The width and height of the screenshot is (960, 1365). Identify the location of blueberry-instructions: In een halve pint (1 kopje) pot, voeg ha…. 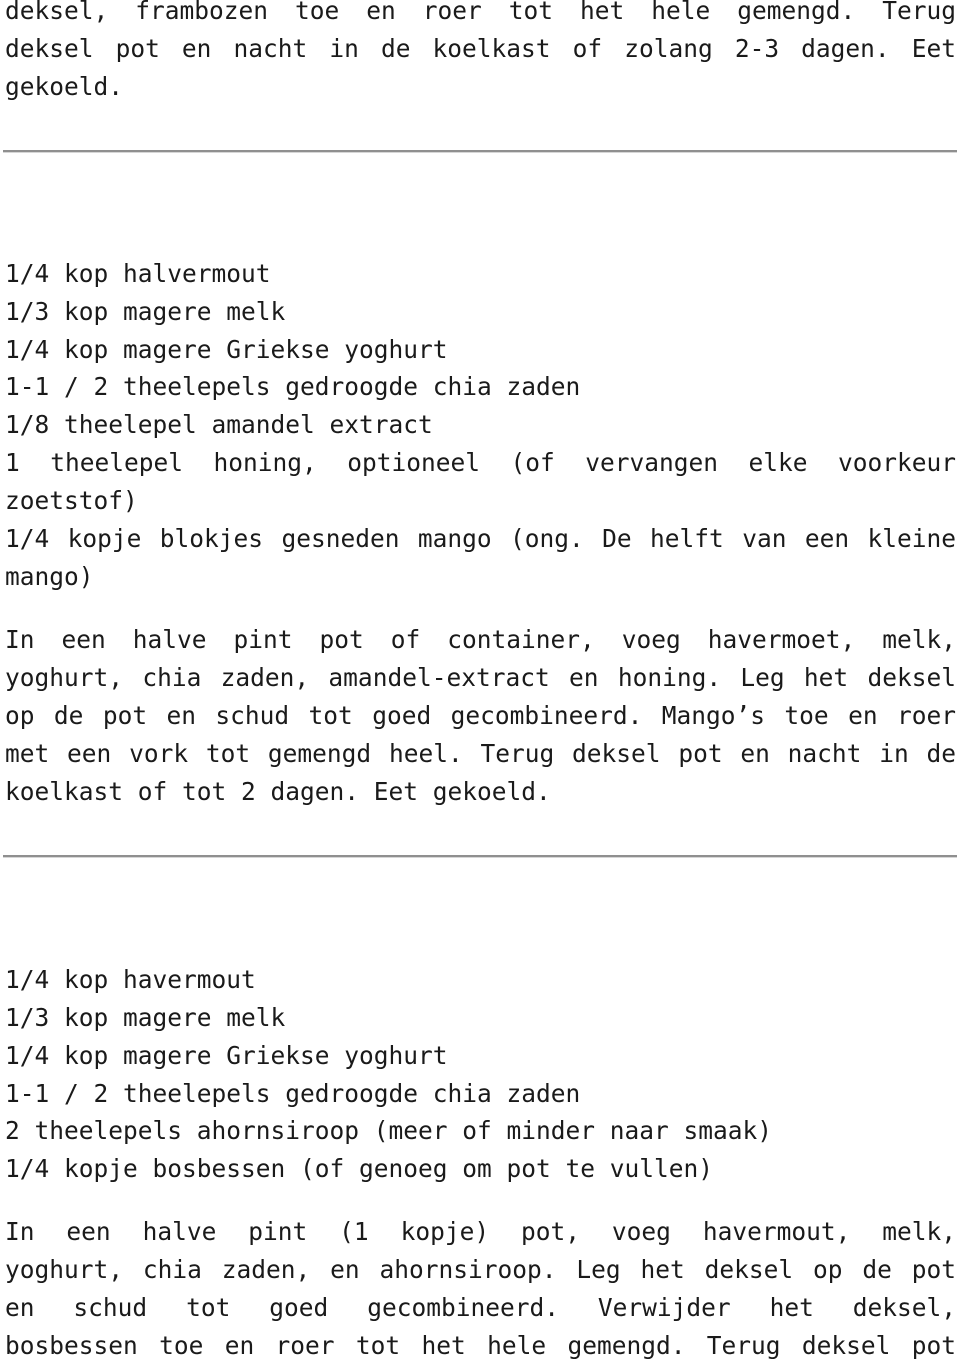
(480, 1289).